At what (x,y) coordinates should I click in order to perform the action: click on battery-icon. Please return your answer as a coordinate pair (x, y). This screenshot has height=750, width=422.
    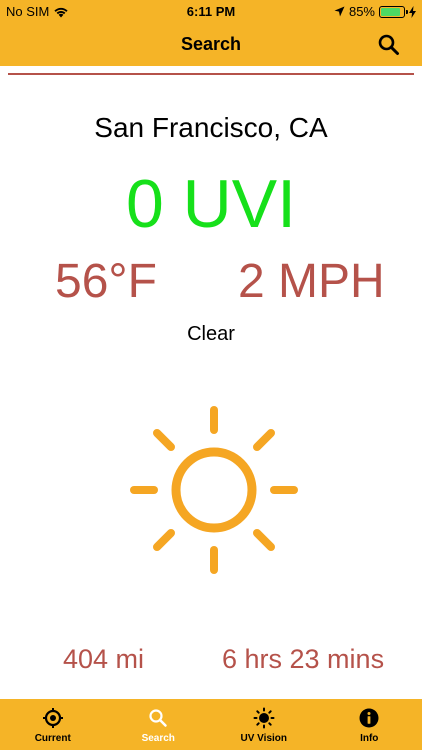
    Looking at the image, I should click on (393, 11).